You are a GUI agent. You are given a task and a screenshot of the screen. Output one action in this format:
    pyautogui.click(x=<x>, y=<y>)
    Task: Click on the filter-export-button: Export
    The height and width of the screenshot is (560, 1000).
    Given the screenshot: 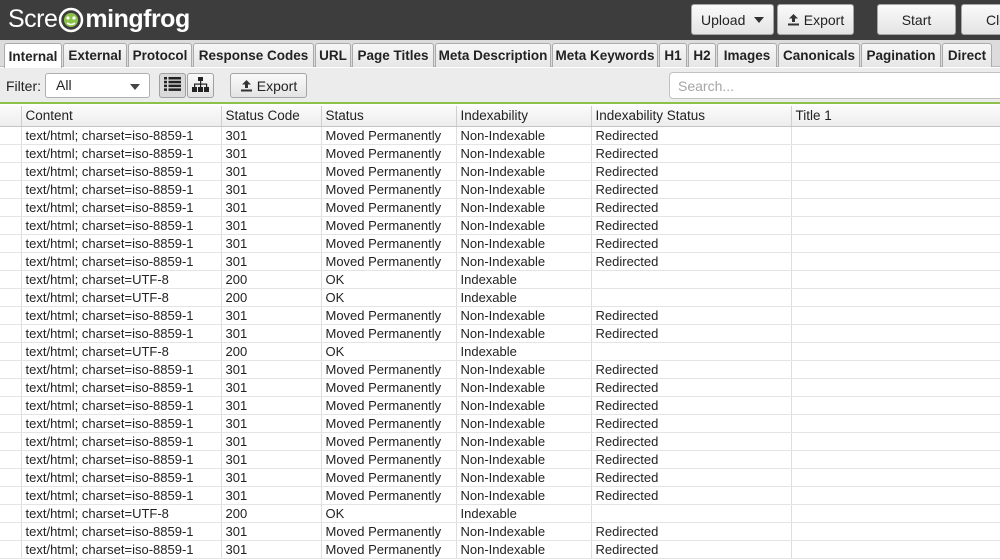 What is the action you would take?
    pyautogui.click(x=268, y=85)
    